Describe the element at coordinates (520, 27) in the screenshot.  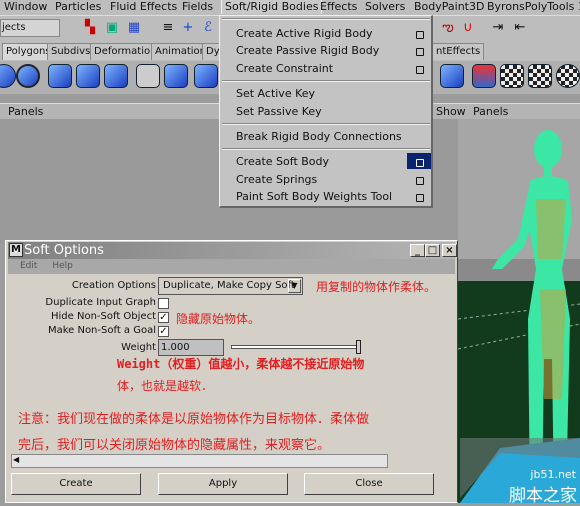
I see `output-icon: ⇤` at that location.